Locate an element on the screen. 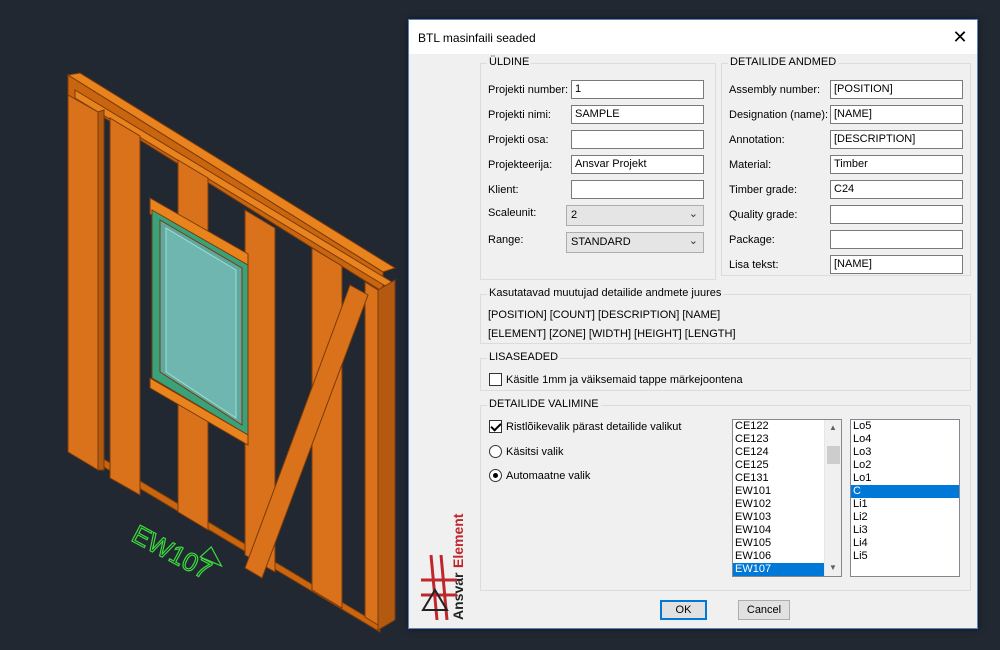 This screenshot has width=1000, height=650. label-range: Range: is located at coordinates (506, 240).